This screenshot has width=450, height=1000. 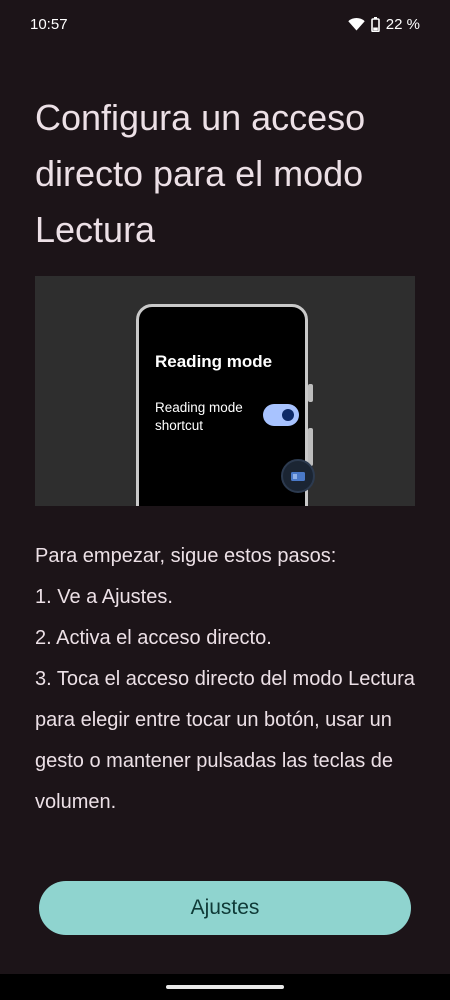 I want to click on toggle-knob, so click(x=288, y=415).